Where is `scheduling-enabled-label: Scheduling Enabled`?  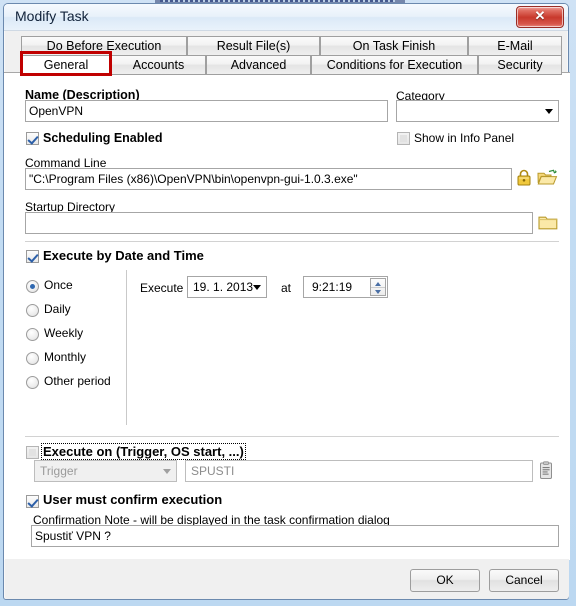 scheduling-enabled-label: Scheduling Enabled is located at coordinates (103, 138).